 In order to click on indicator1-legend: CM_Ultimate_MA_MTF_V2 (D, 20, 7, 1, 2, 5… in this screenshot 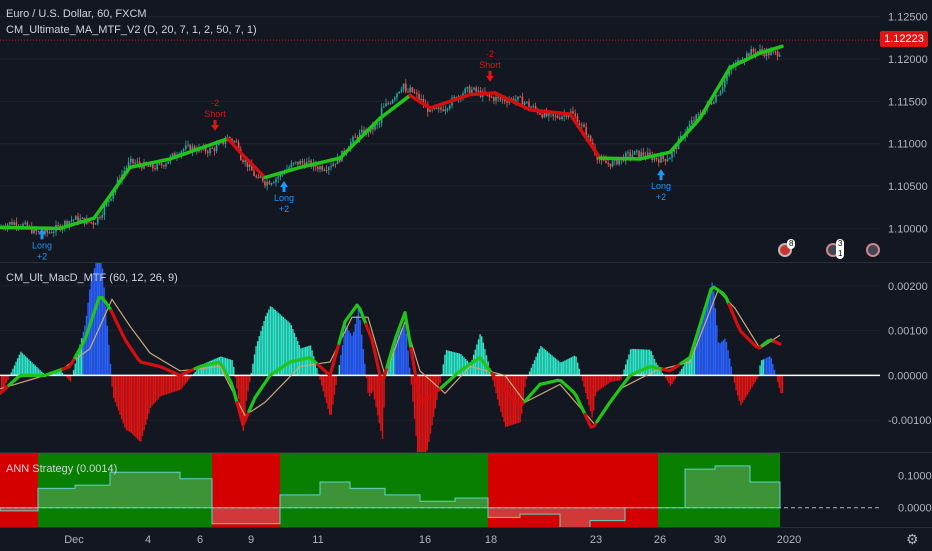, I will do `click(131, 30)`.